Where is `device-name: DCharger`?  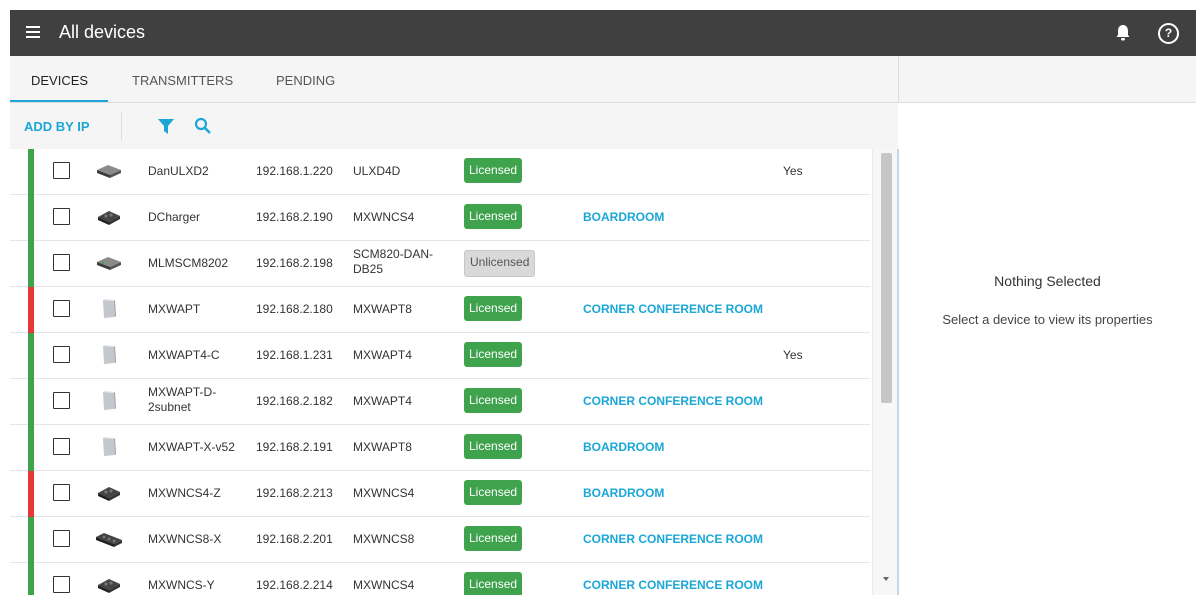 device-name: DCharger is located at coordinates (174, 217).